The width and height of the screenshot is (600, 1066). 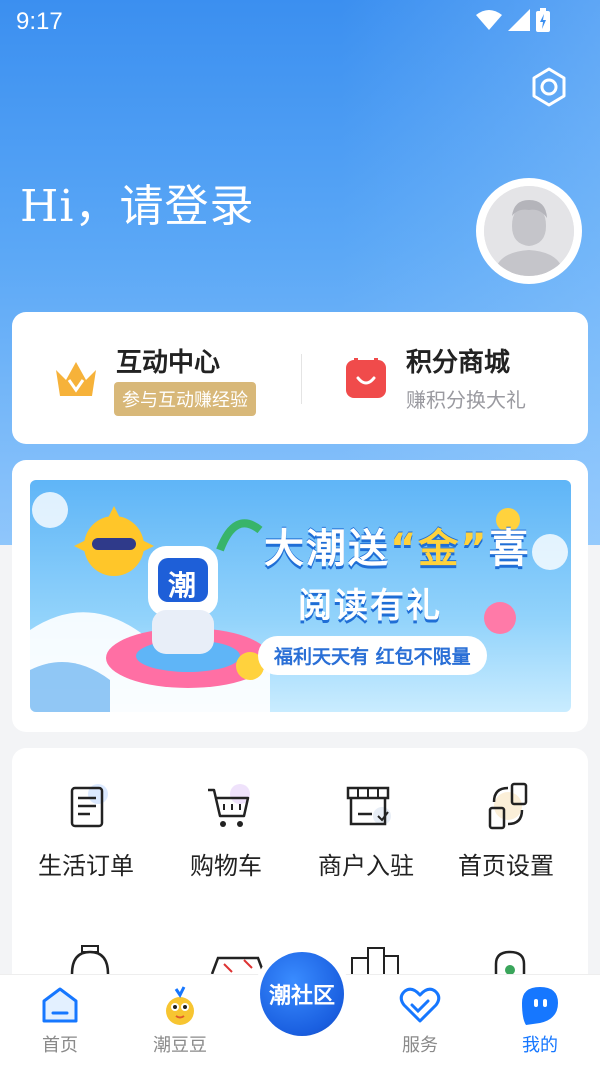 What do you see at coordinates (226, 866) in the screenshot?
I see `grid-label-cart: 购物车` at bounding box center [226, 866].